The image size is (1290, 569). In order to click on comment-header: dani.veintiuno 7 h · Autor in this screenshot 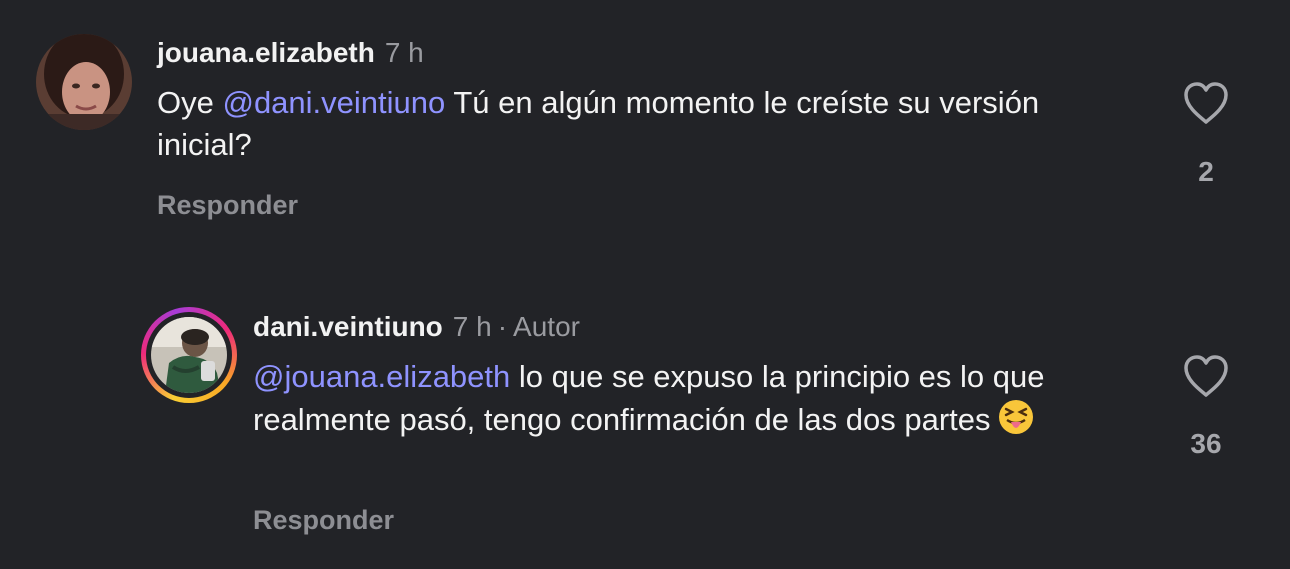, I will do `click(416, 327)`.